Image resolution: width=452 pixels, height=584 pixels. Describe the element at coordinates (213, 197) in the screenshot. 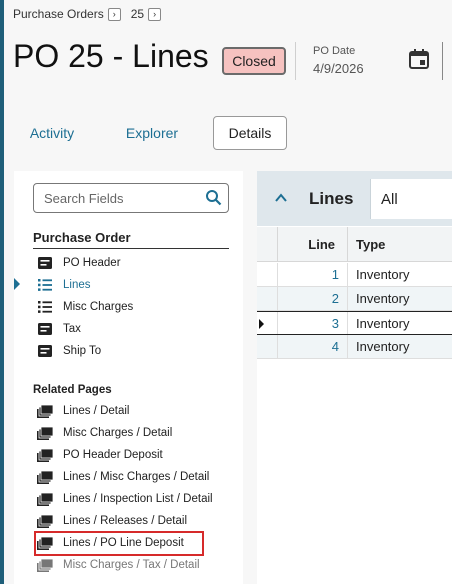

I see `search-icon` at that location.